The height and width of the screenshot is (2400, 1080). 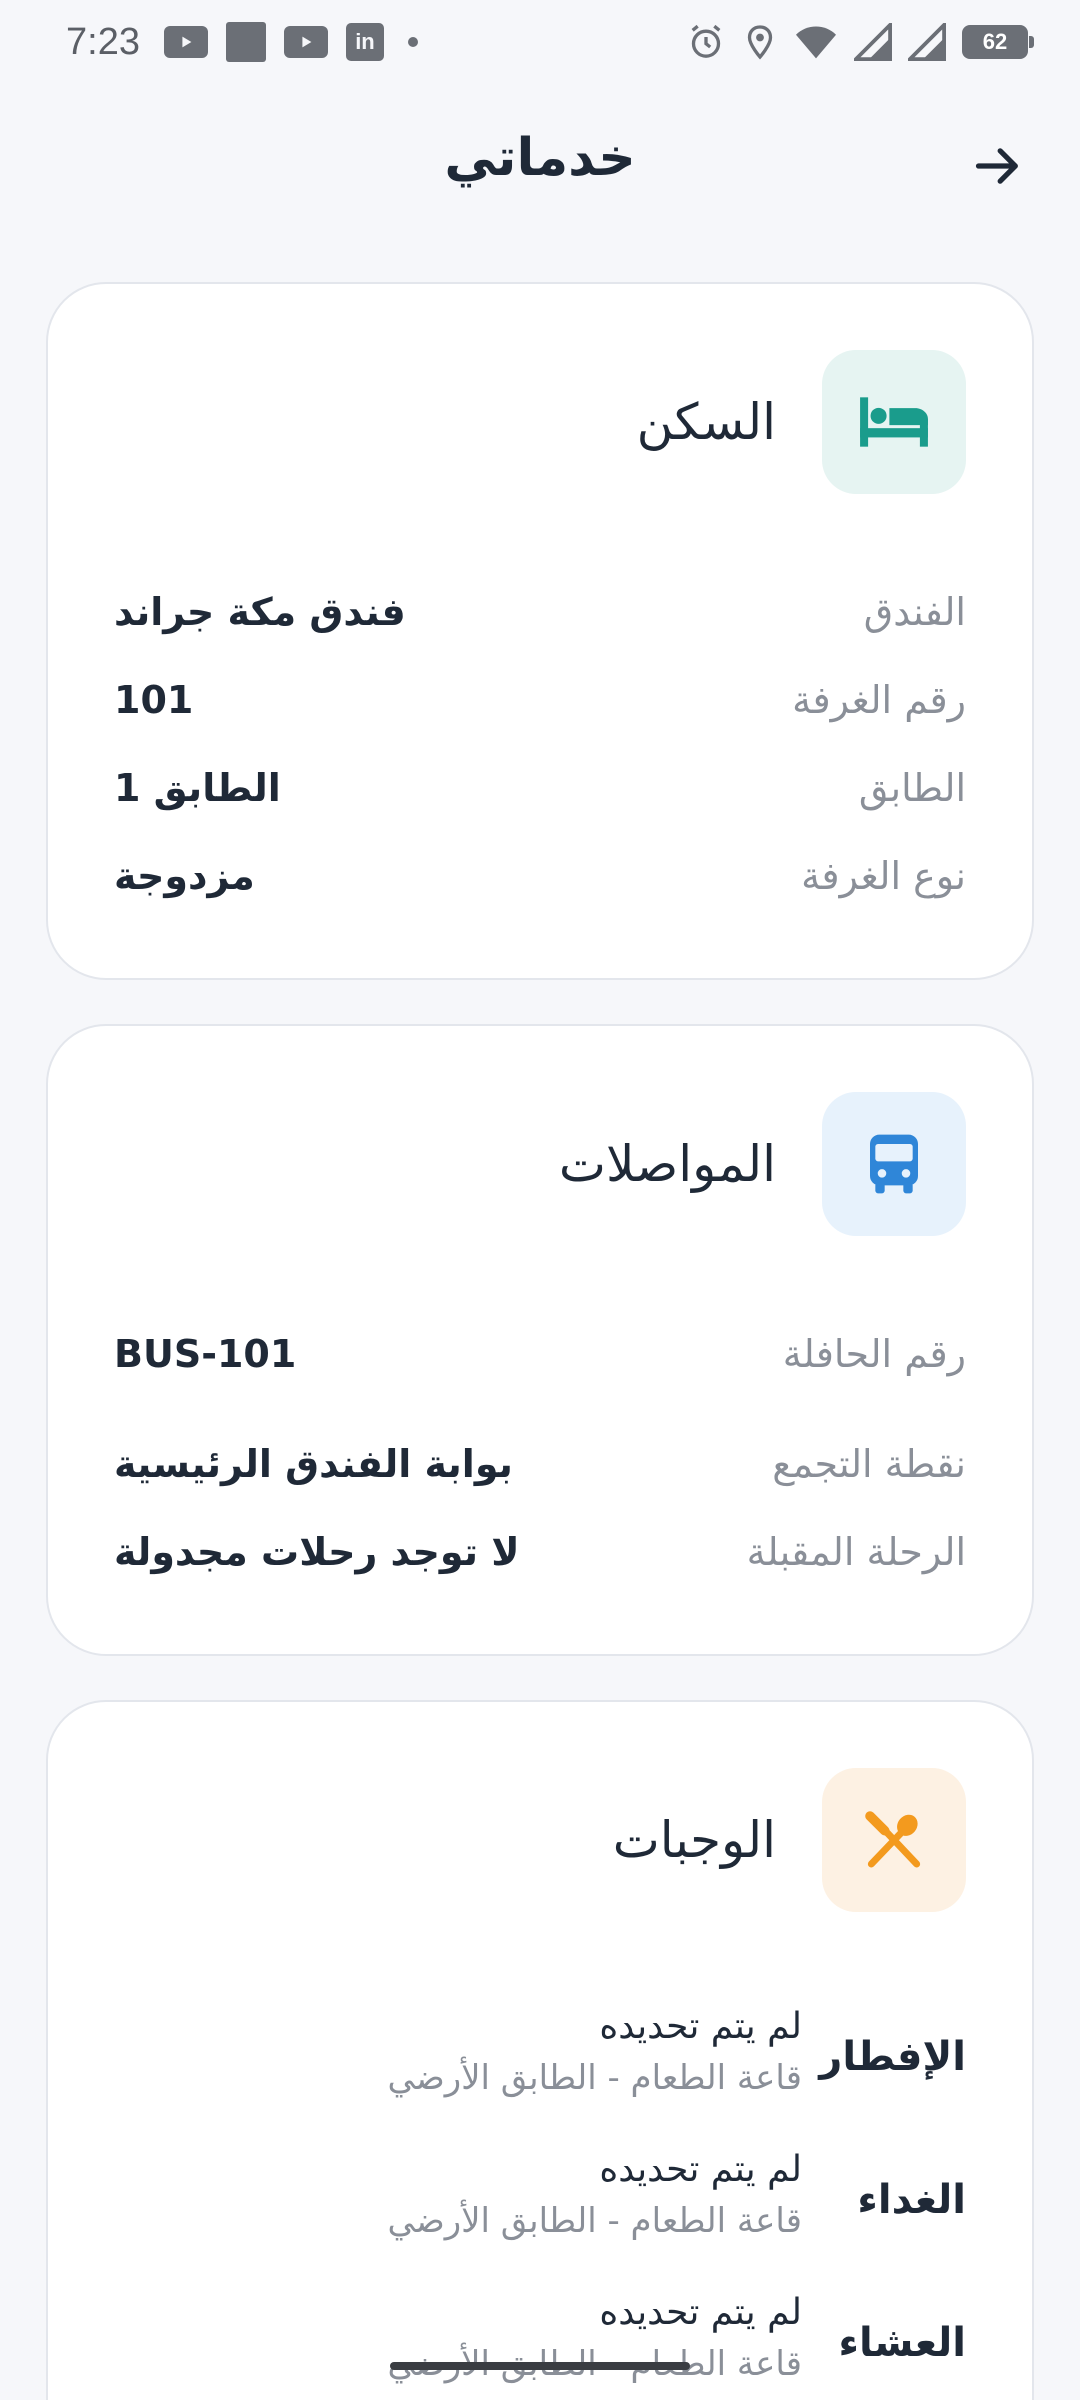 What do you see at coordinates (594, 2078) in the screenshot?
I see `breakfast-place: قاعة الطعام - الطابق الأرضي` at bounding box center [594, 2078].